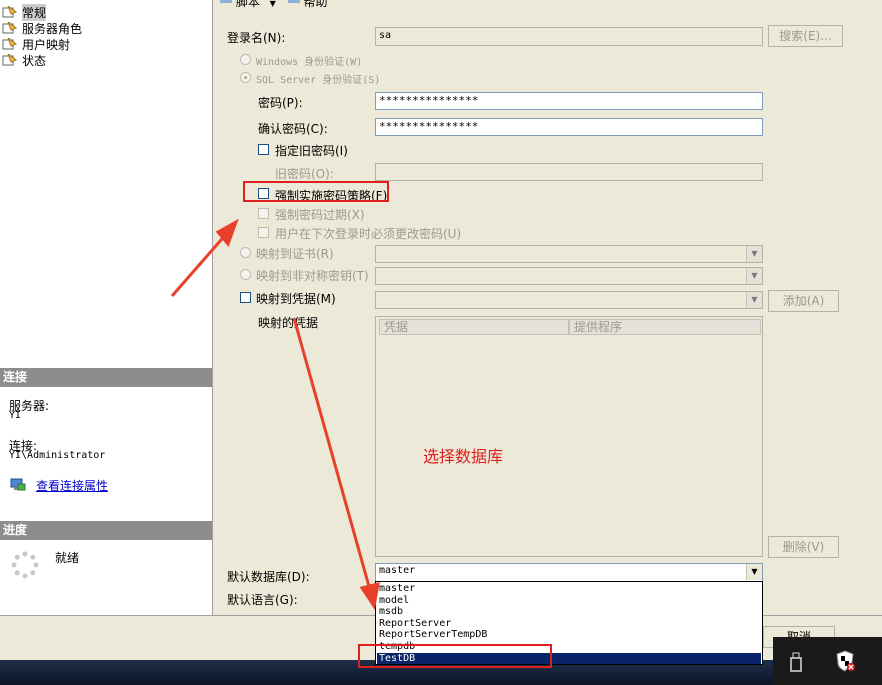 This screenshot has width=882, height=685. Describe the element at coordinates (200, 264) in the screenshot. I see `arrow-line-policy` at that location.